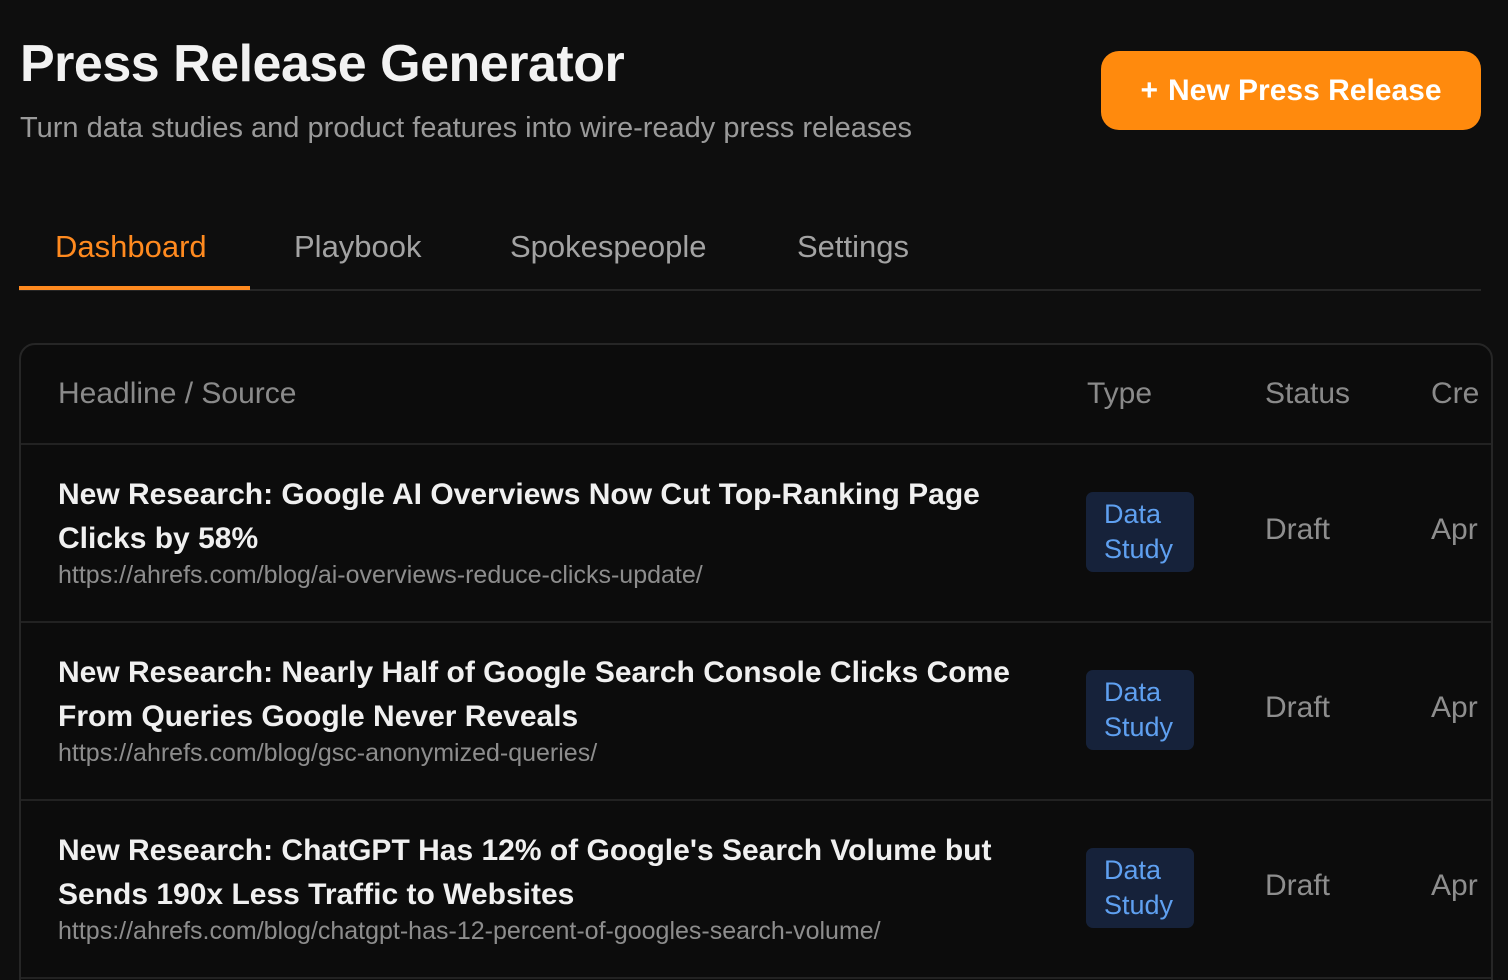  I want to click on tab-settings: Settings, so click(852, 246).